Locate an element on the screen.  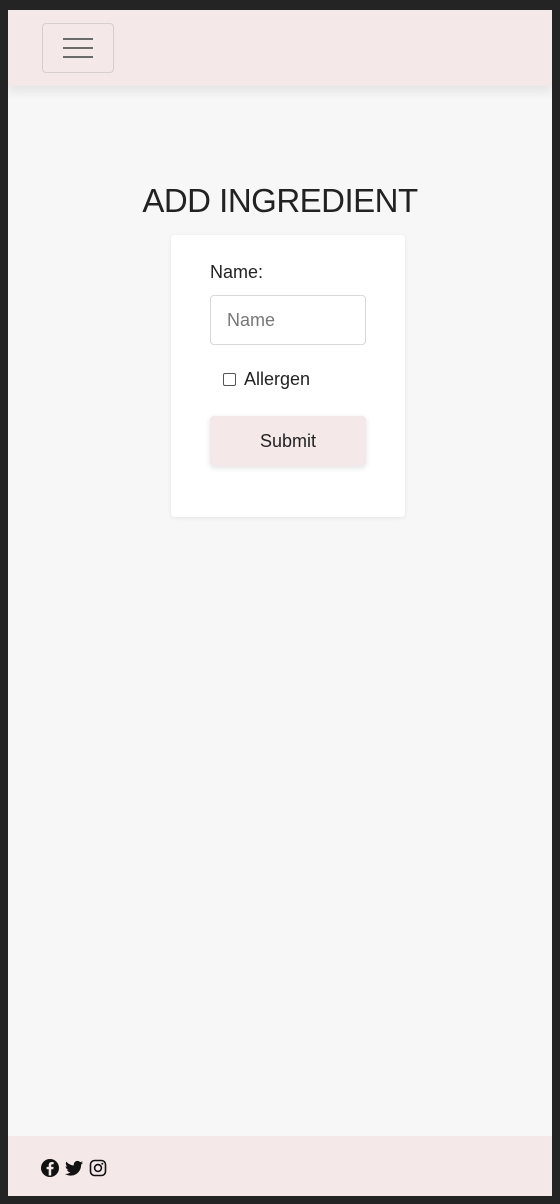
allergen-checkbox is located at coordinates (229, 379).